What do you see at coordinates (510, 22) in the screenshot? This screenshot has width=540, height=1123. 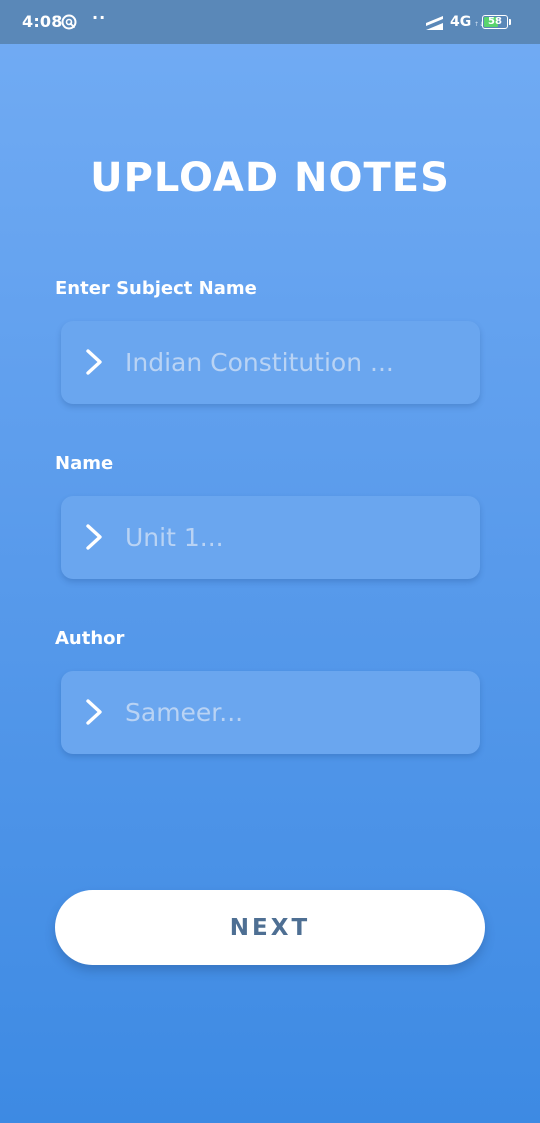 I see `battery-tip` at bounding box center [510, 22].